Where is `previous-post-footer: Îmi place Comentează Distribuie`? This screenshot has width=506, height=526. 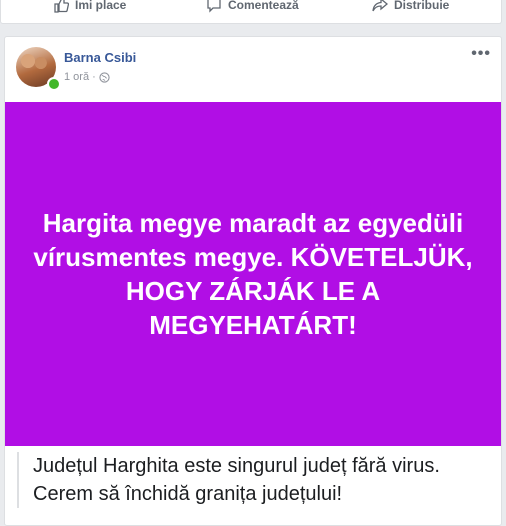
previous-post-footer: Îmi place Comentează Distribuie is located at coordinates (251, 12).